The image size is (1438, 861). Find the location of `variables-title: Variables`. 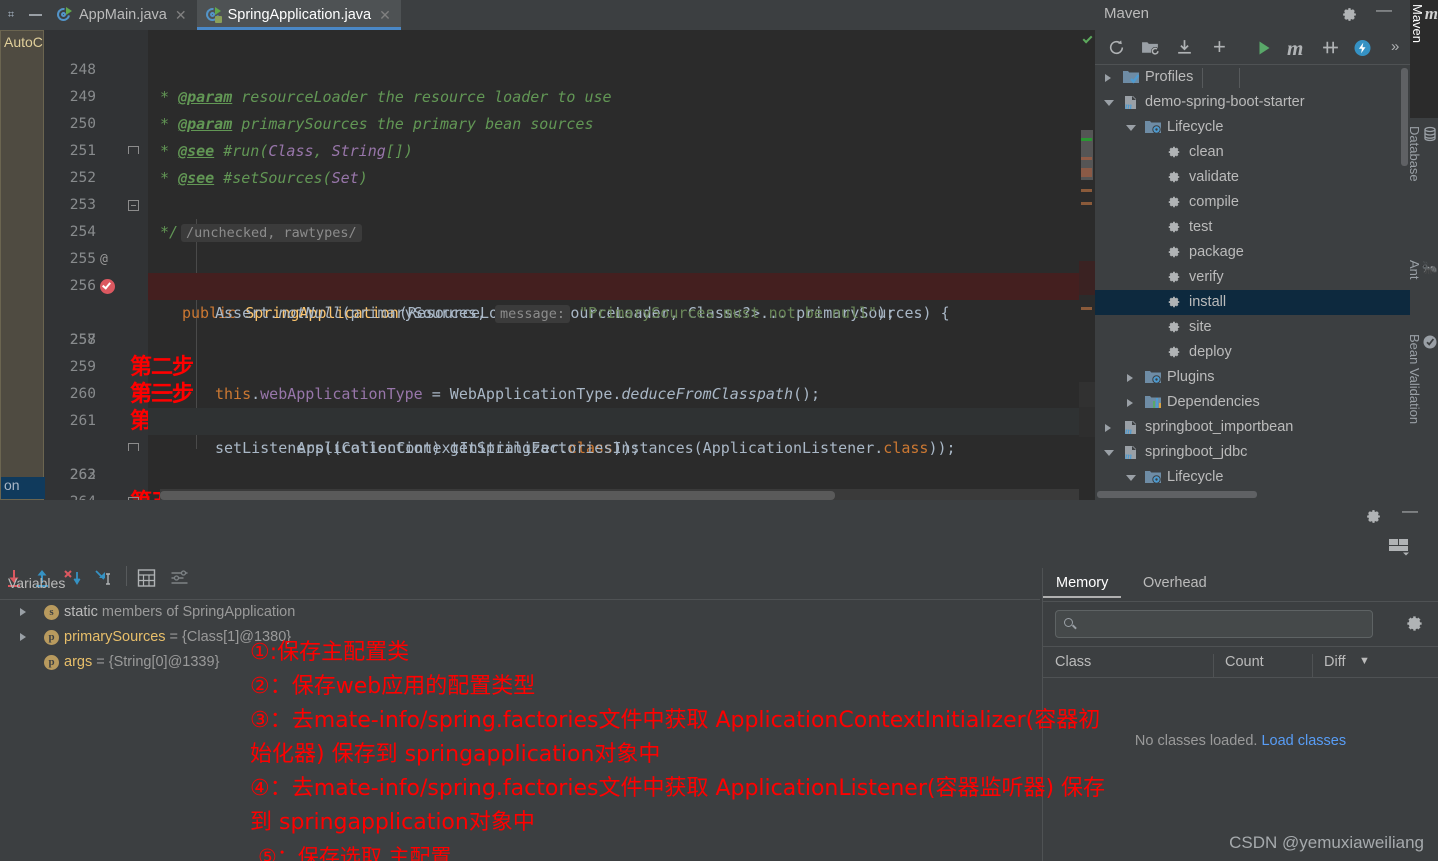

variables-title: Variables is located at coordinates (37, 583).